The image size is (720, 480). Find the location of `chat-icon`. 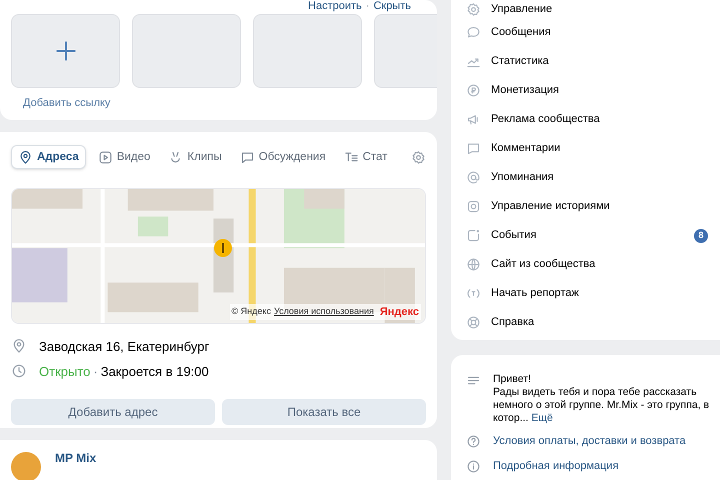

chat-icon is located at coordinates (247, 157).